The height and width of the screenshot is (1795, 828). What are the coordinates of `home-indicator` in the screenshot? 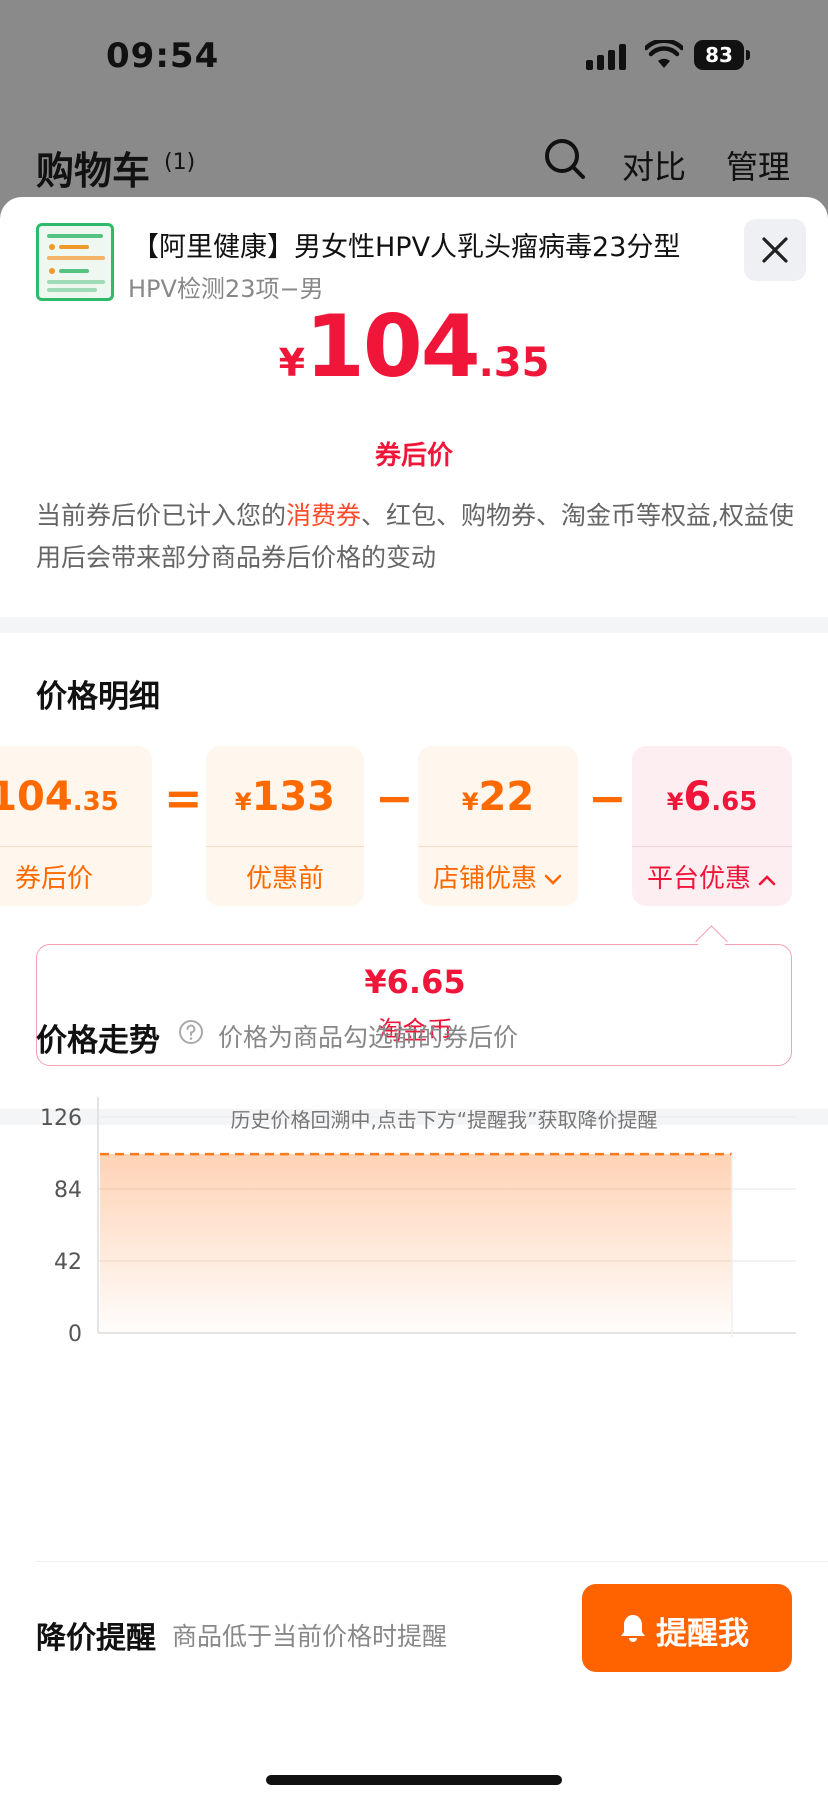 It's located at (414, 1780).